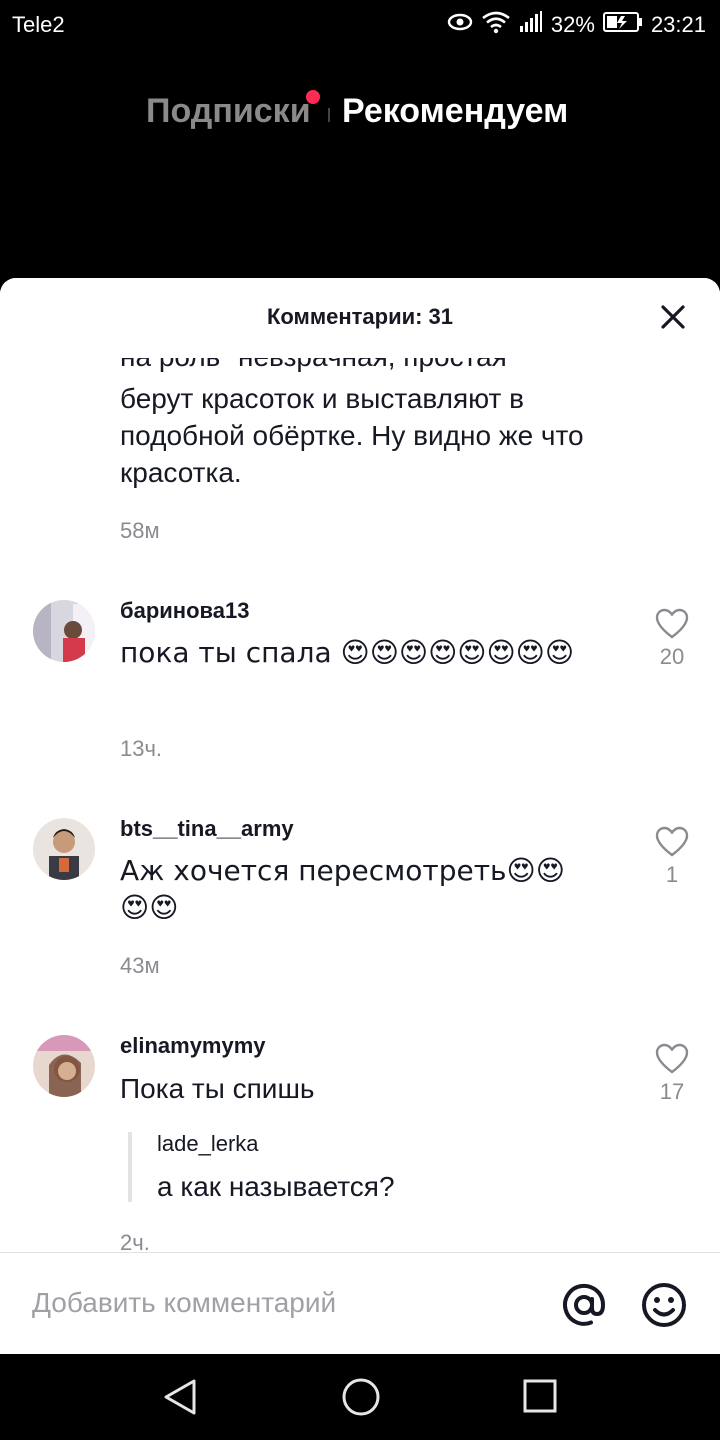 This screenshot has height=1440, width=720. Describe the element at coordinates (184, 611) in the screenshot. I see `comment-username: баринова13` at that location.